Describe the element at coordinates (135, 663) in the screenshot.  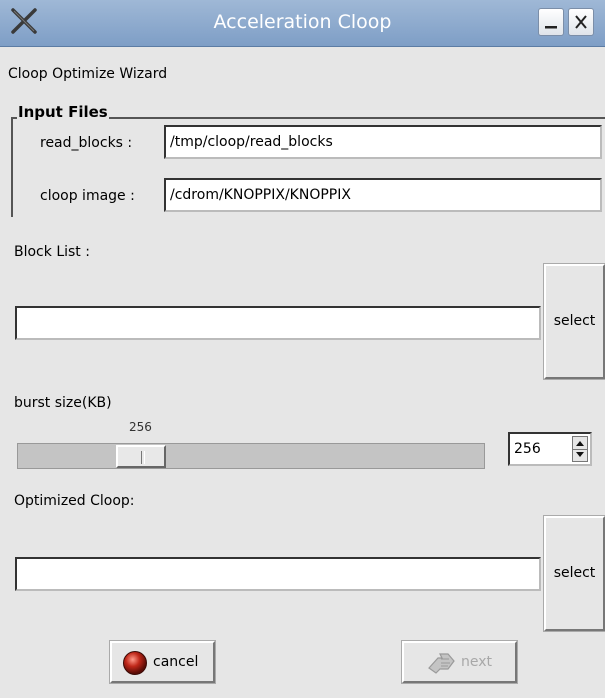
I see `red-ball-icon` at that location.